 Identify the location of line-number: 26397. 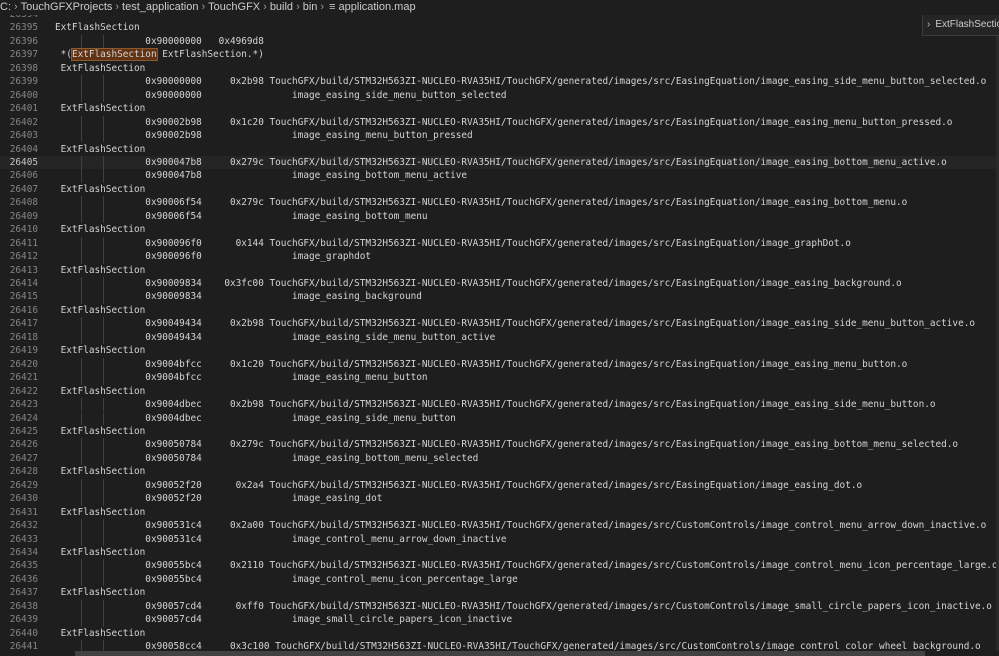
(23, 55).